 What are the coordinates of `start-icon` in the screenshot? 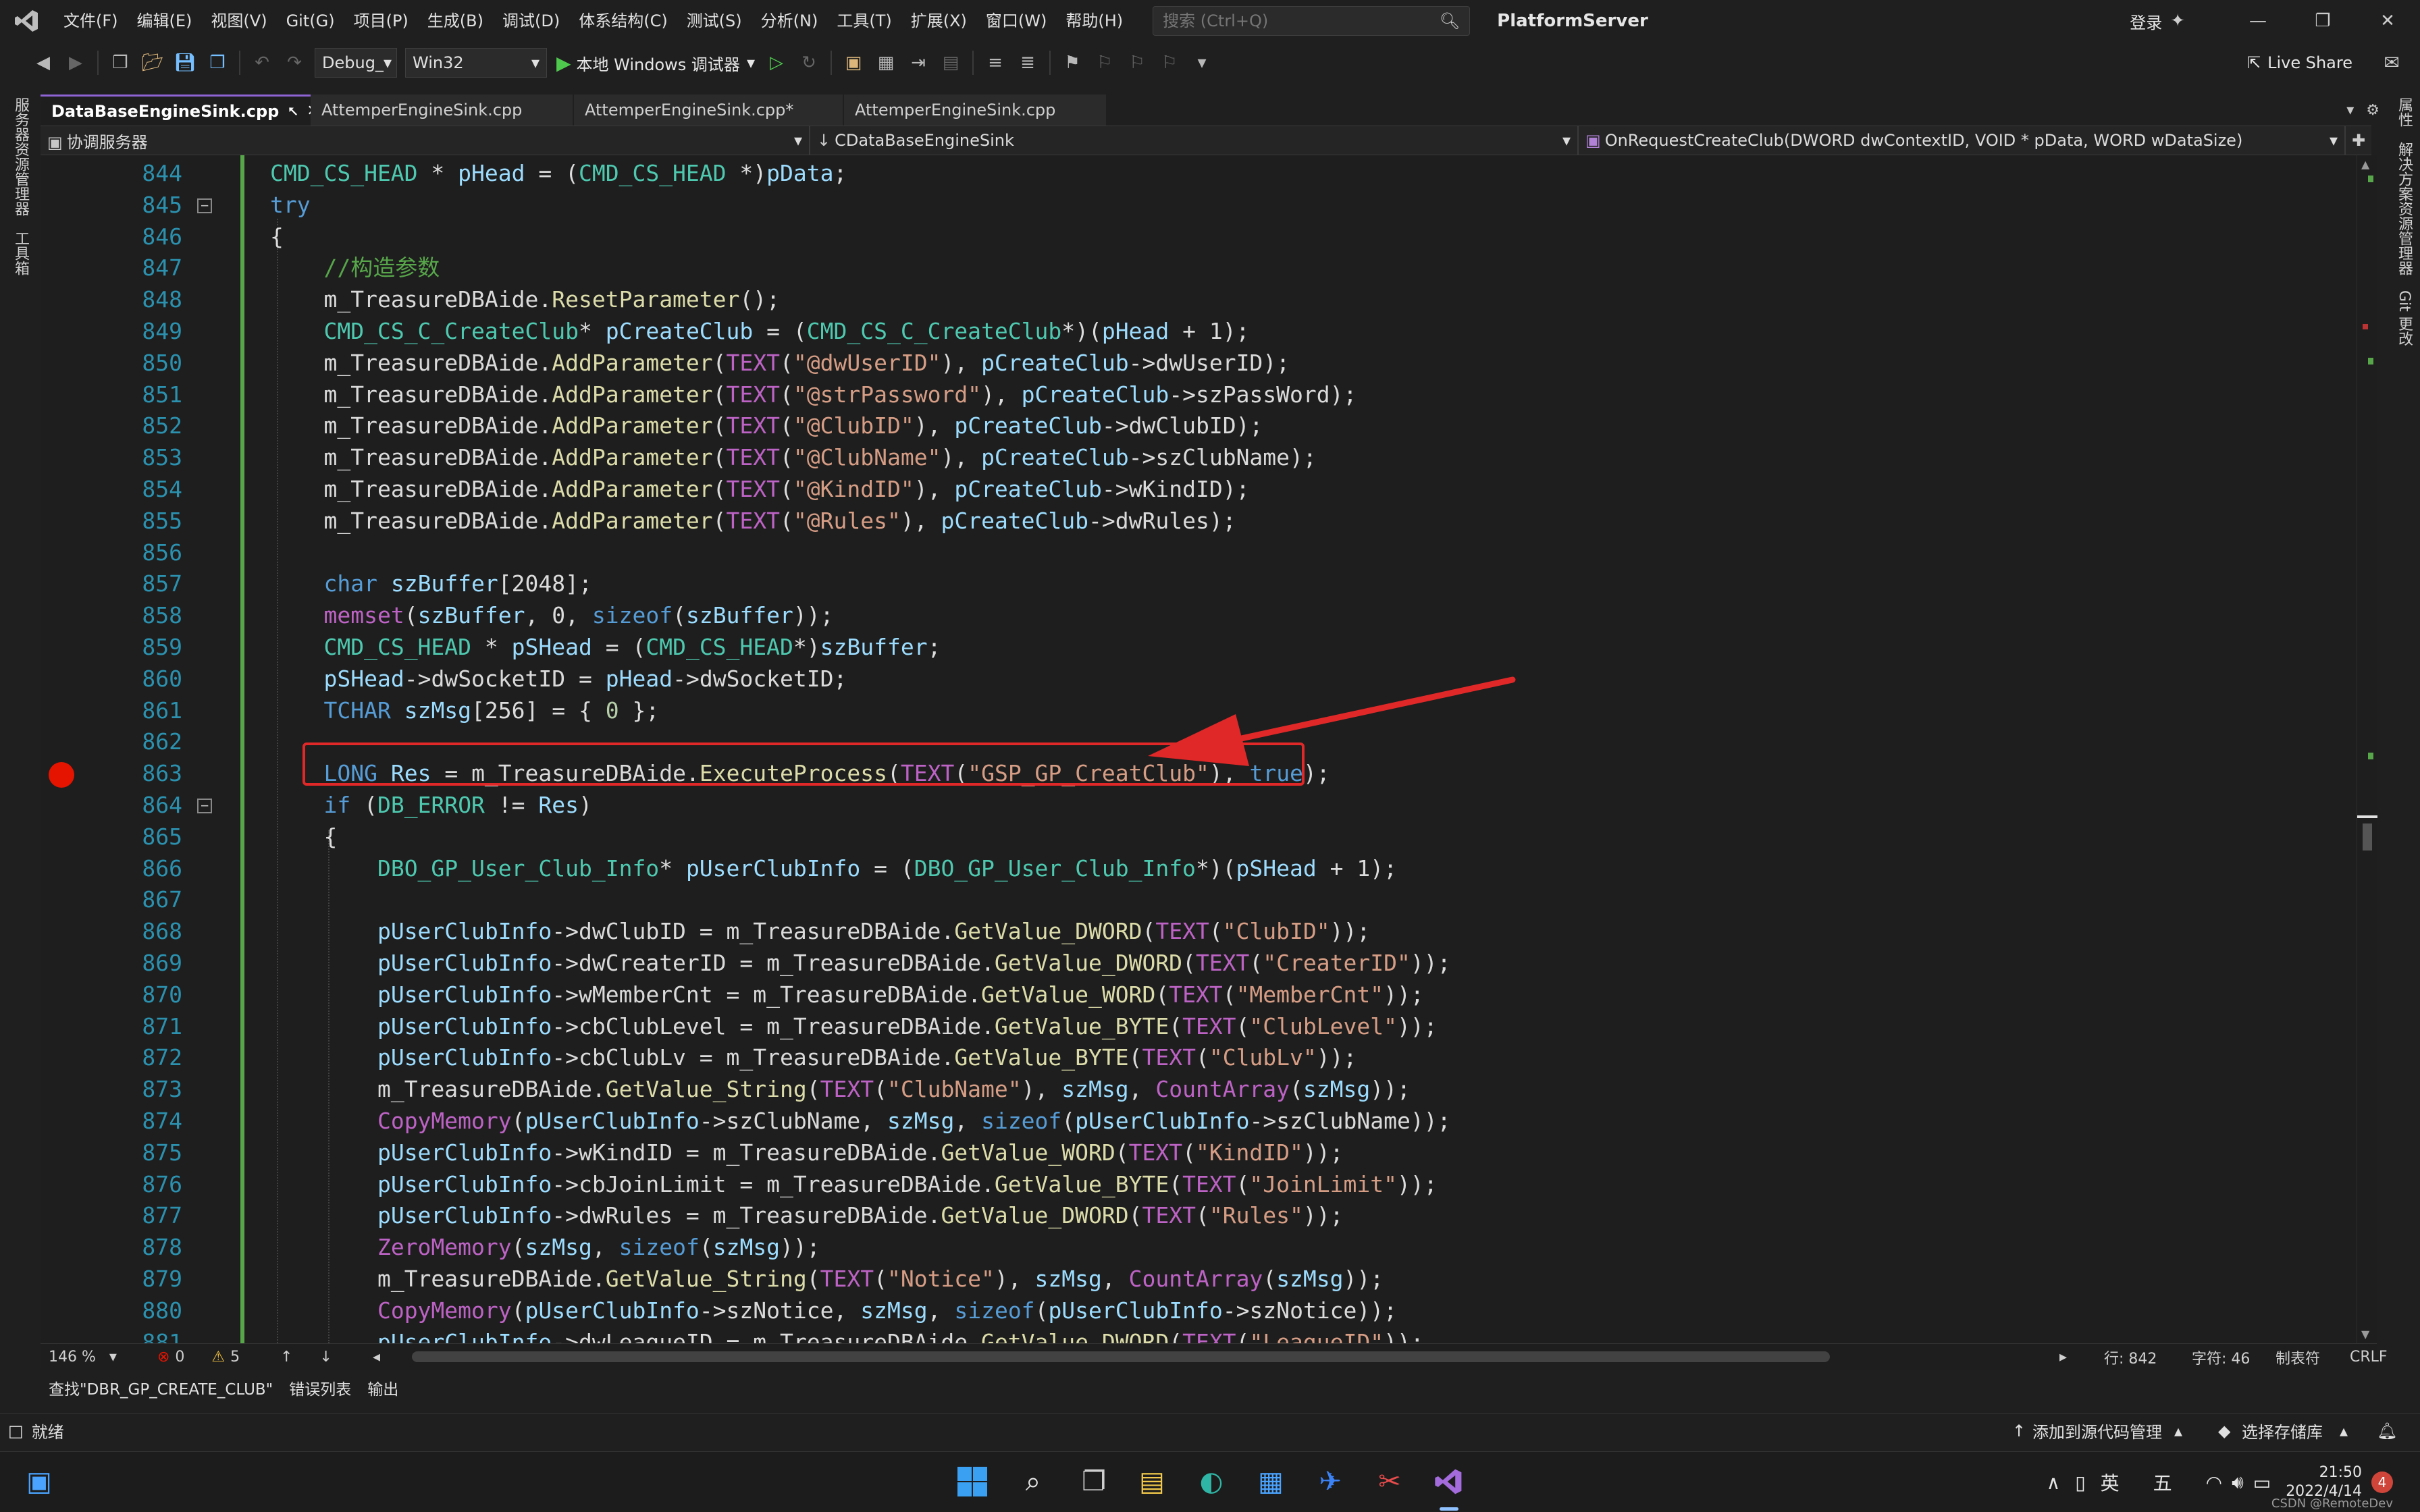 It's located at (972, 1481).